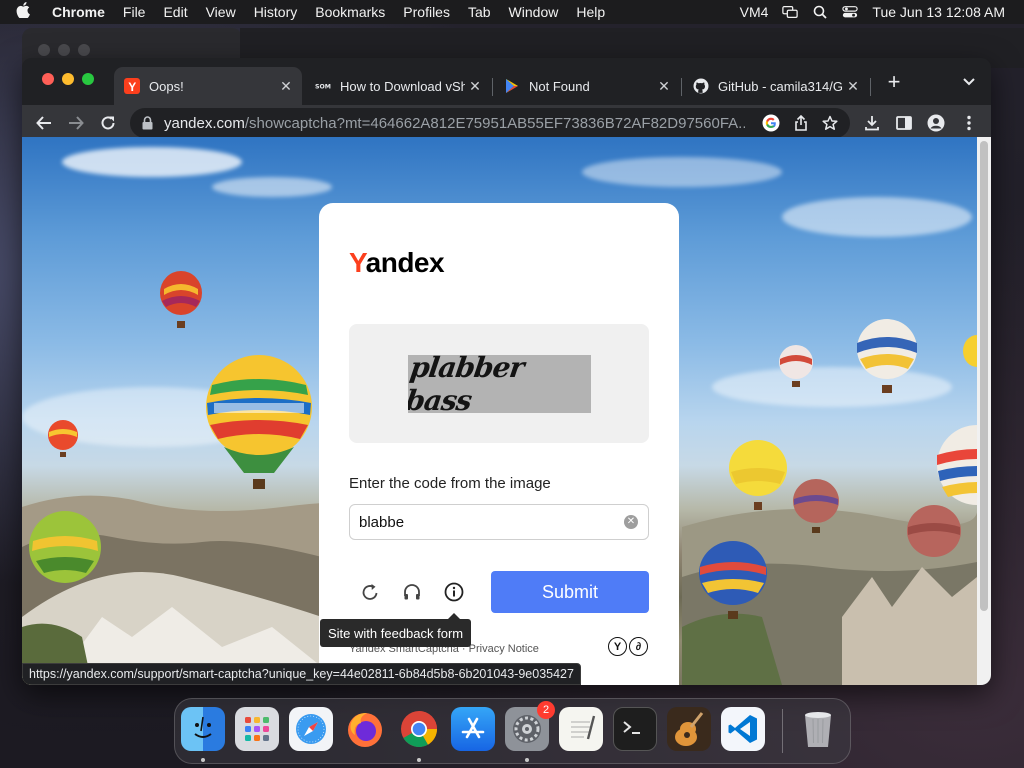  What do you see at coordinates (80, 12) in the screenshot?
I see `menu-app-name: Chrome` at bounding box center [80, 12].